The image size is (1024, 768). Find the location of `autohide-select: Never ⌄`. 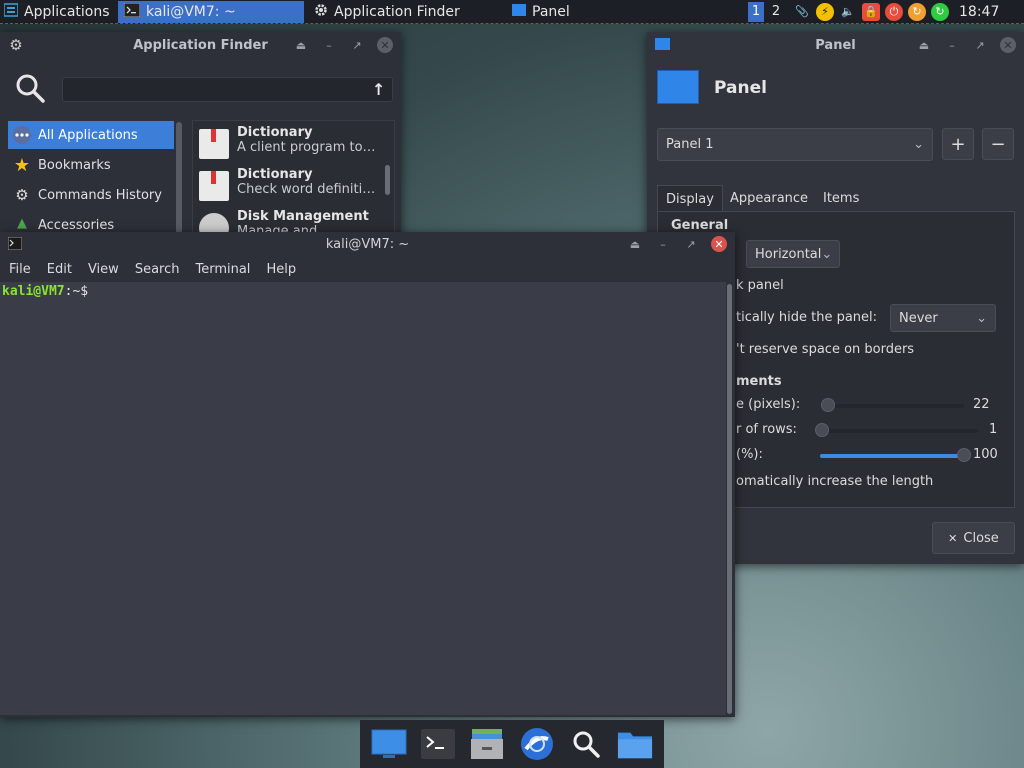

autohide-select: Never ⌄ is located at coordinates (943, 318).